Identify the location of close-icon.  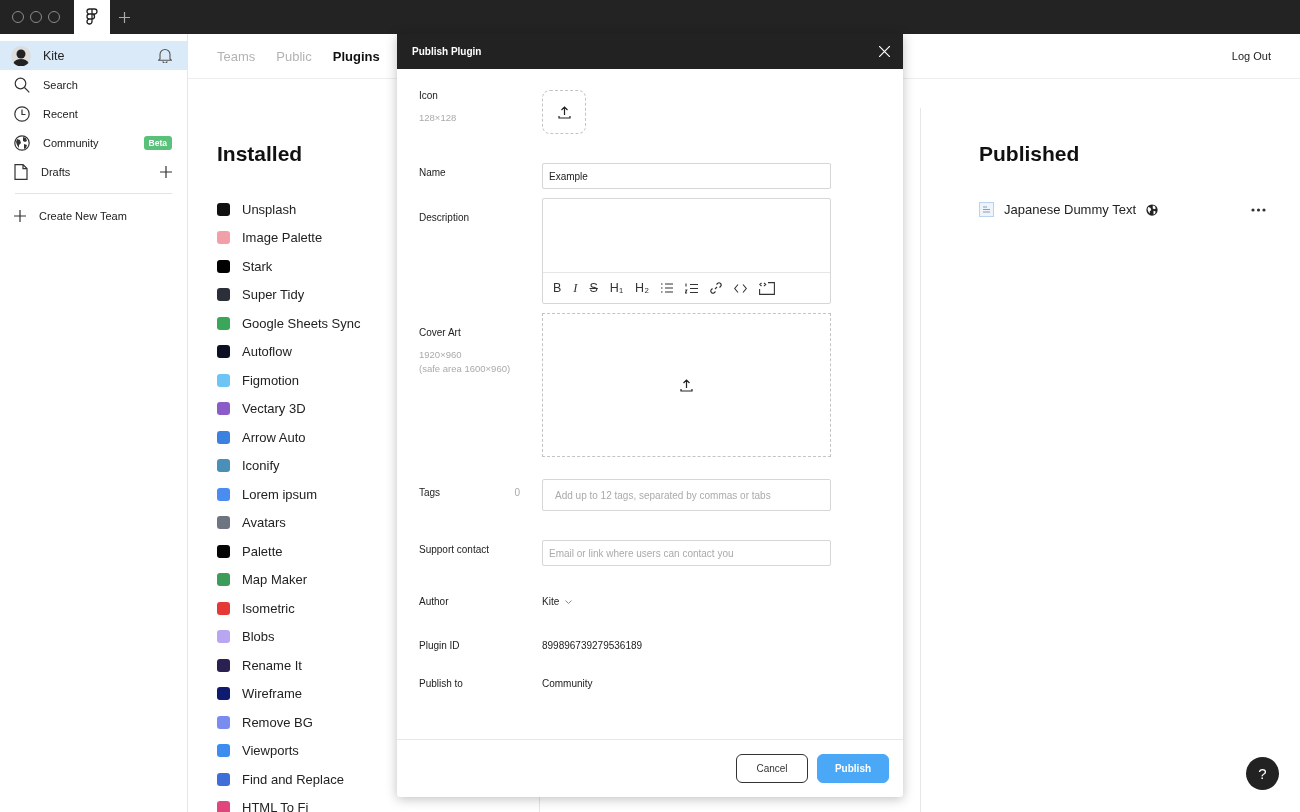
(884, 51).